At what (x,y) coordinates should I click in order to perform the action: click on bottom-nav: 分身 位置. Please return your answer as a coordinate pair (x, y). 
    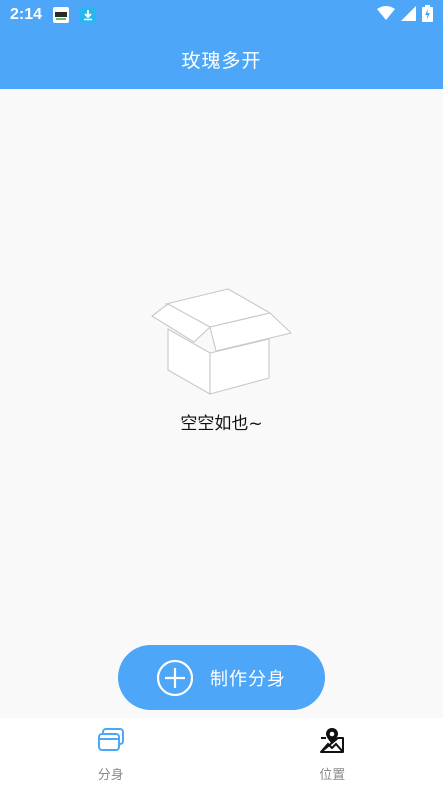
    Looking at the image, I should click on (221, 753).